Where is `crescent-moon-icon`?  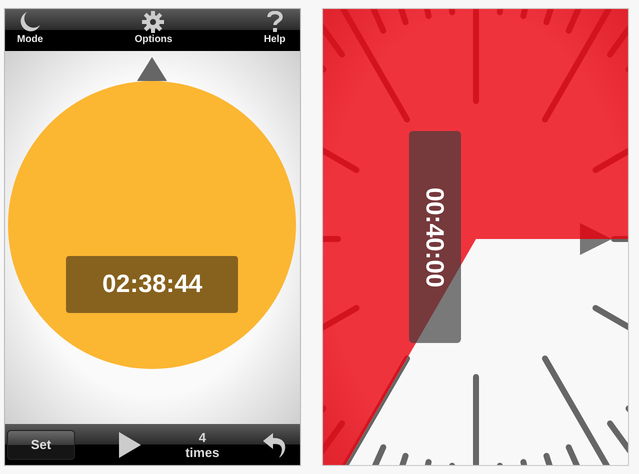
crescent-moon-icon is located at coordinates (30, 22).